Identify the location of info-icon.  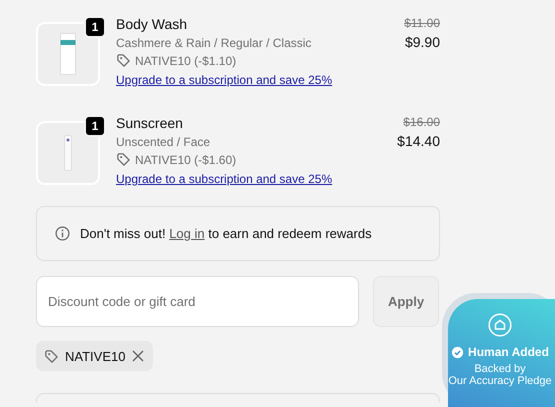
(62, 233).